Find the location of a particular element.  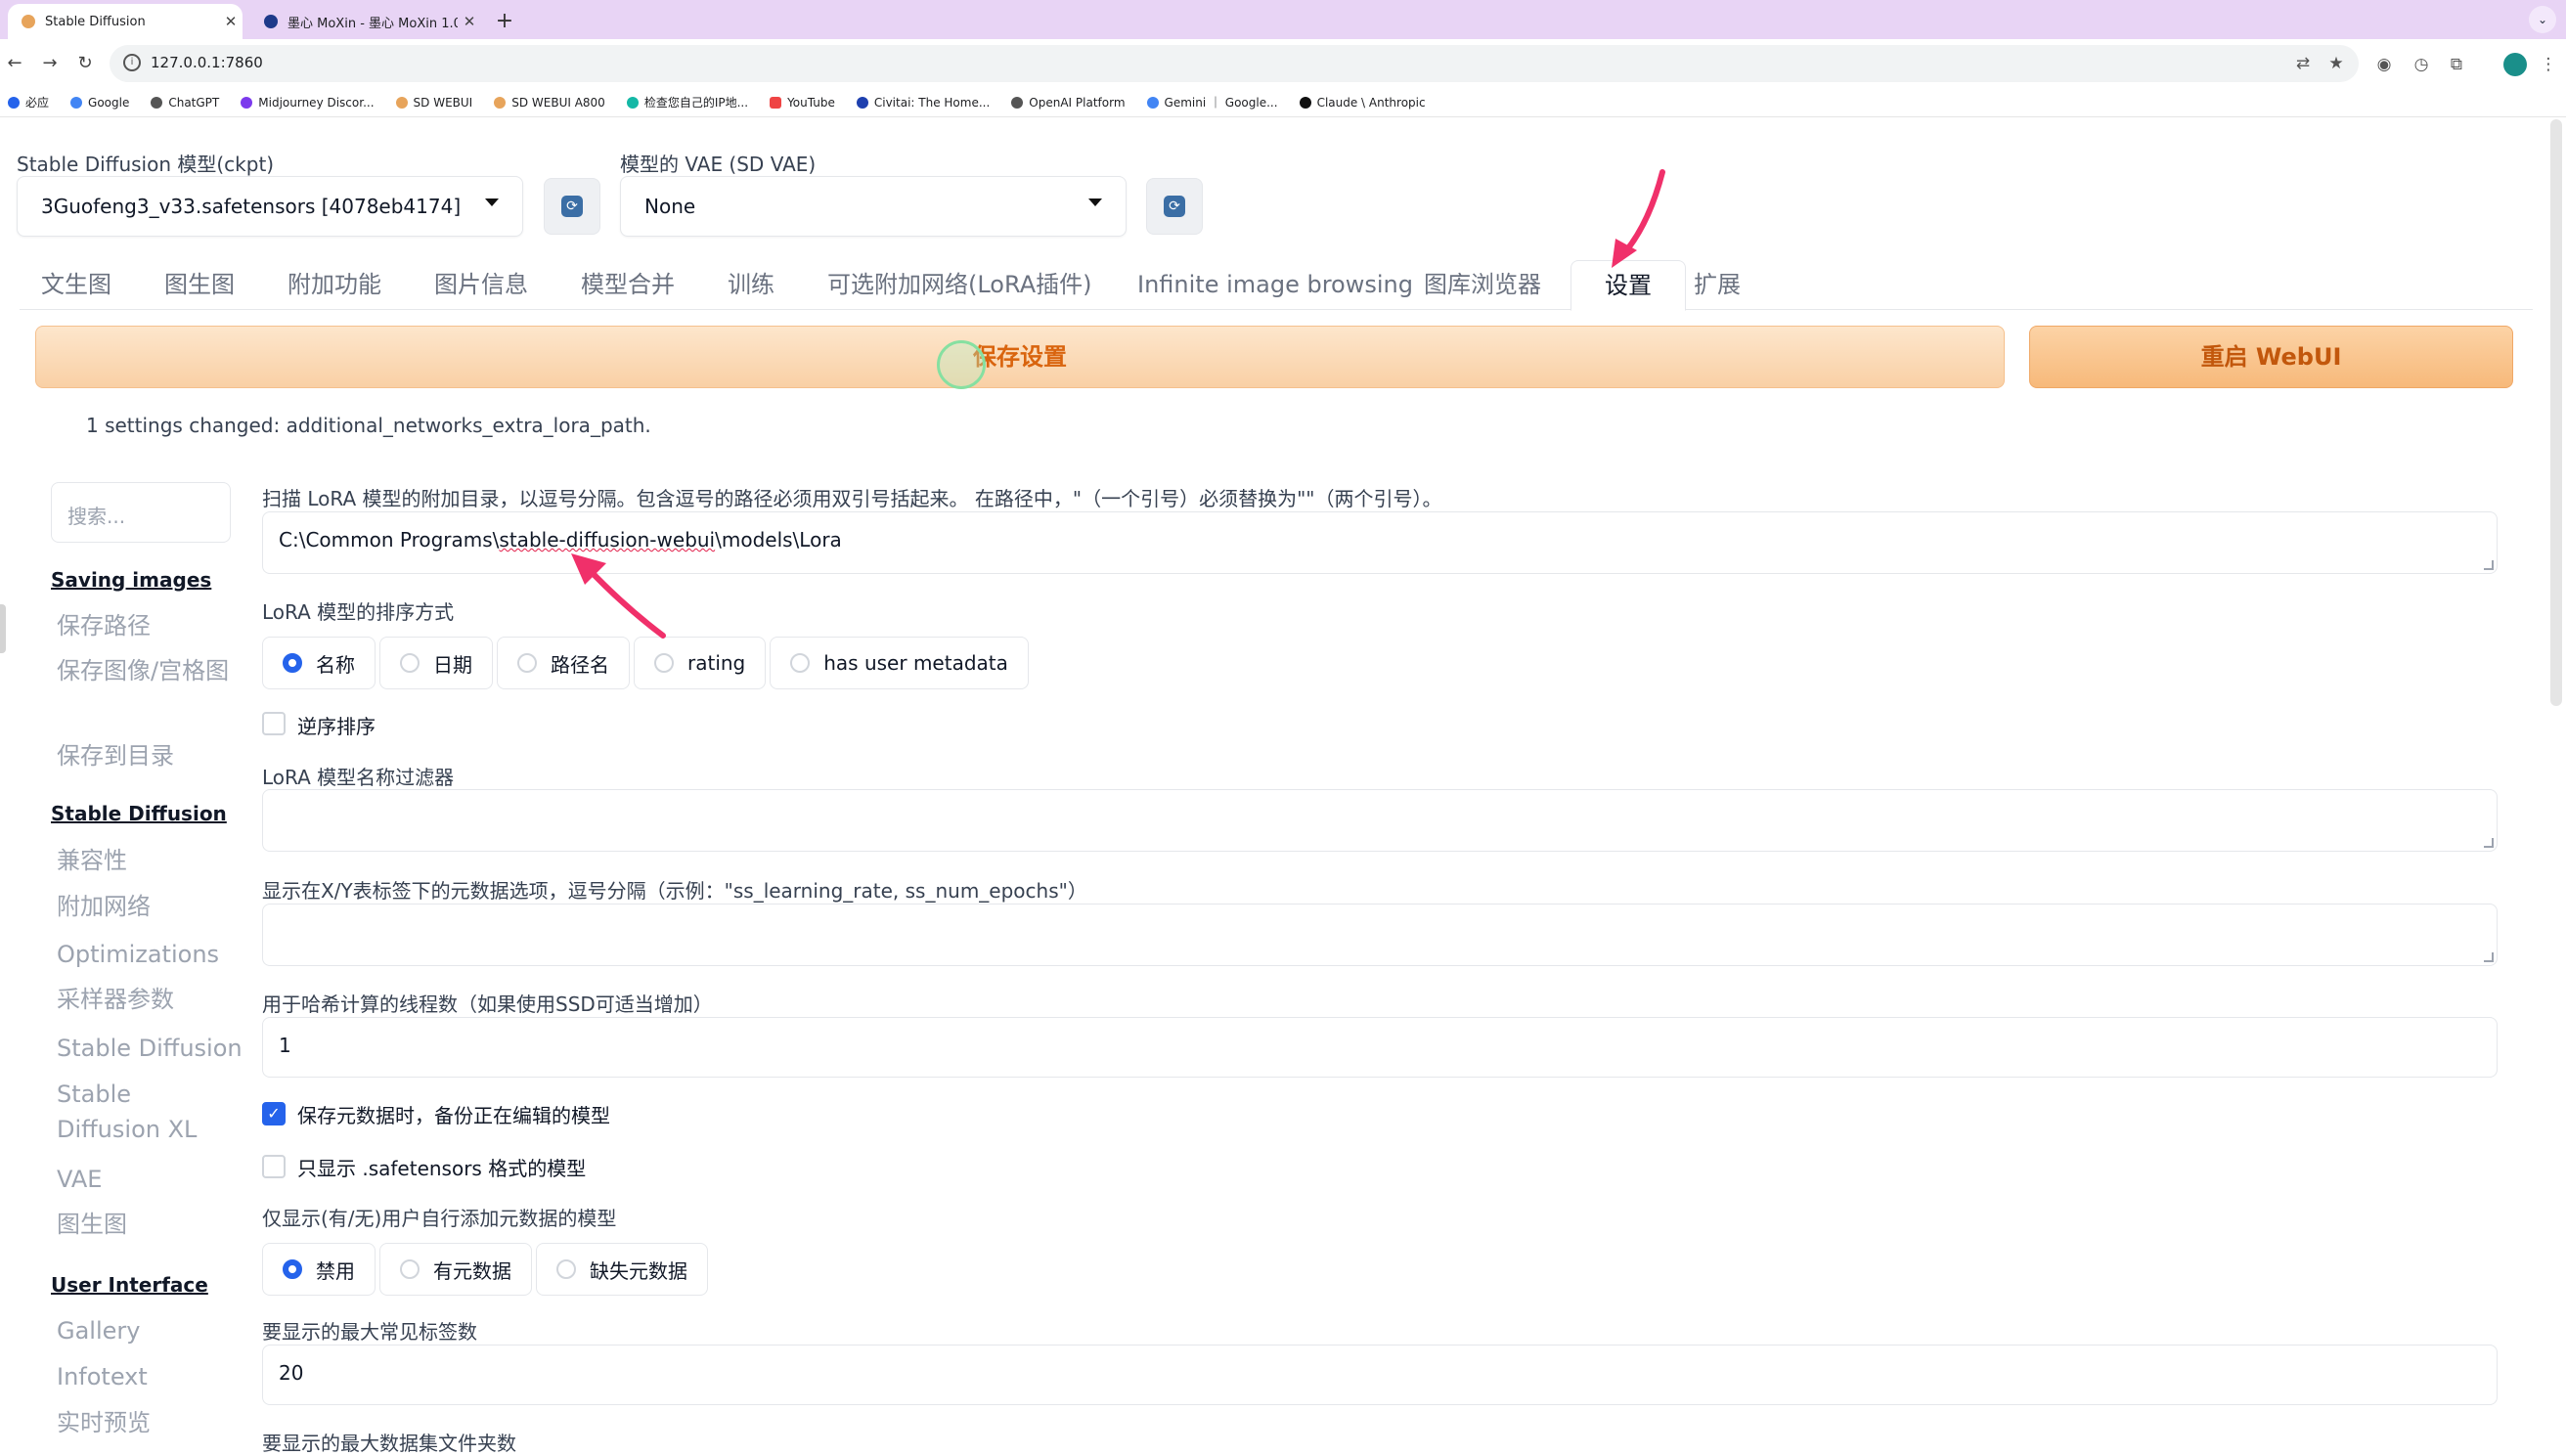

refresh-icon: ⟳ is located at coordinates (1174, 206).